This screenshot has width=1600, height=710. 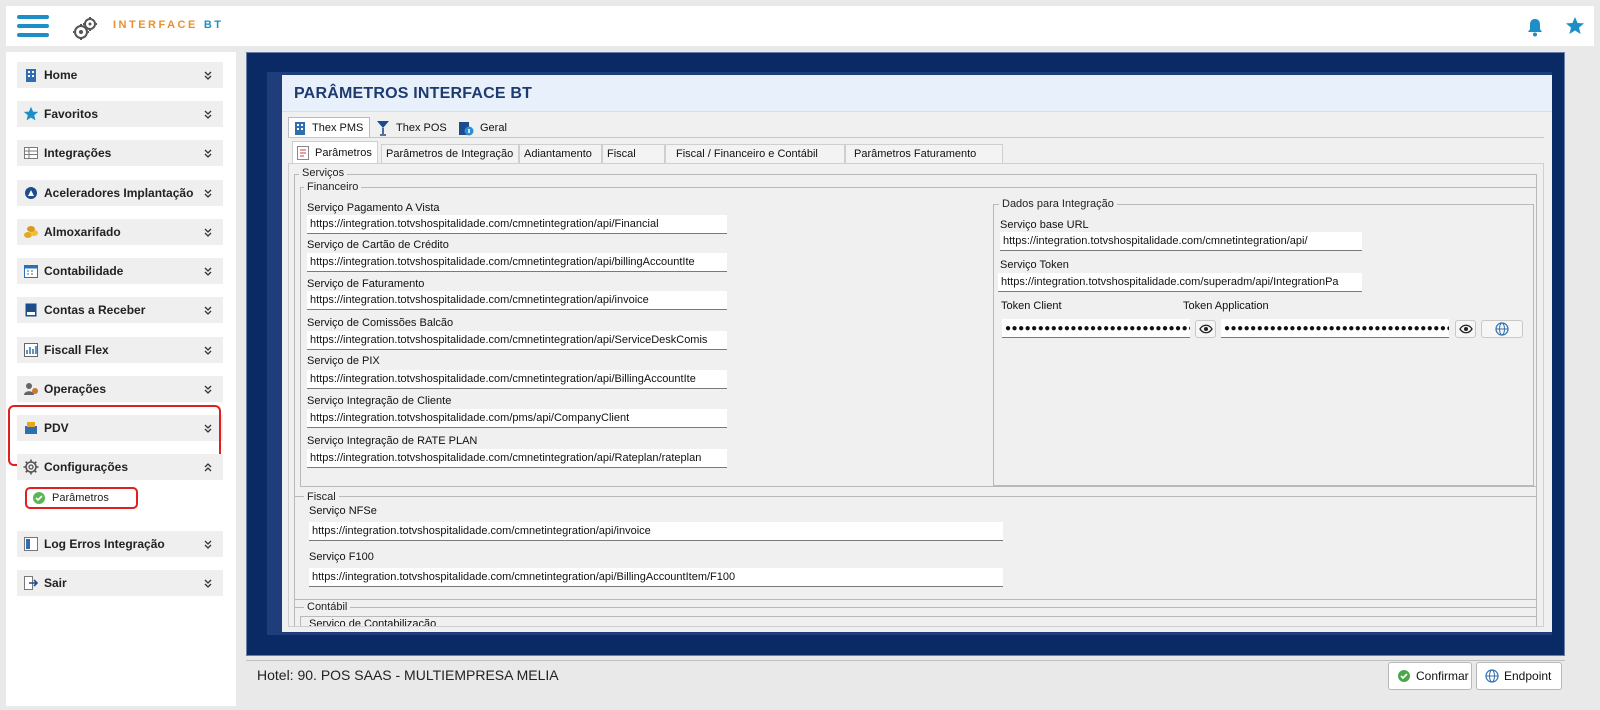 I want to click on confirm-label: Confirmar, so click(x=1442, y=676).